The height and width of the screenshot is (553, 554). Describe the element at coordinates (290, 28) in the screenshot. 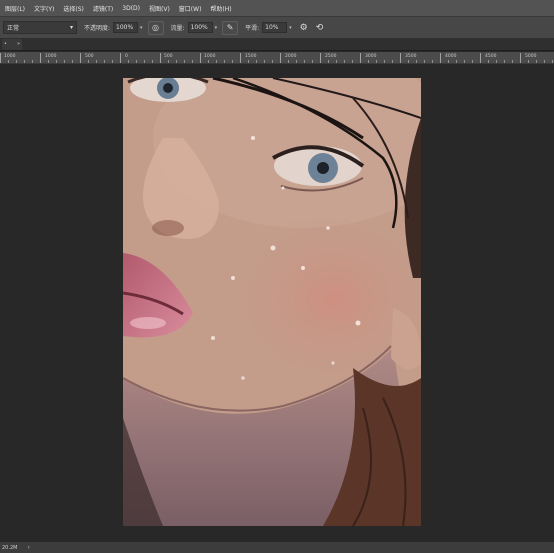

I see `smoothing-dropdown-icon: ▾` at that location.